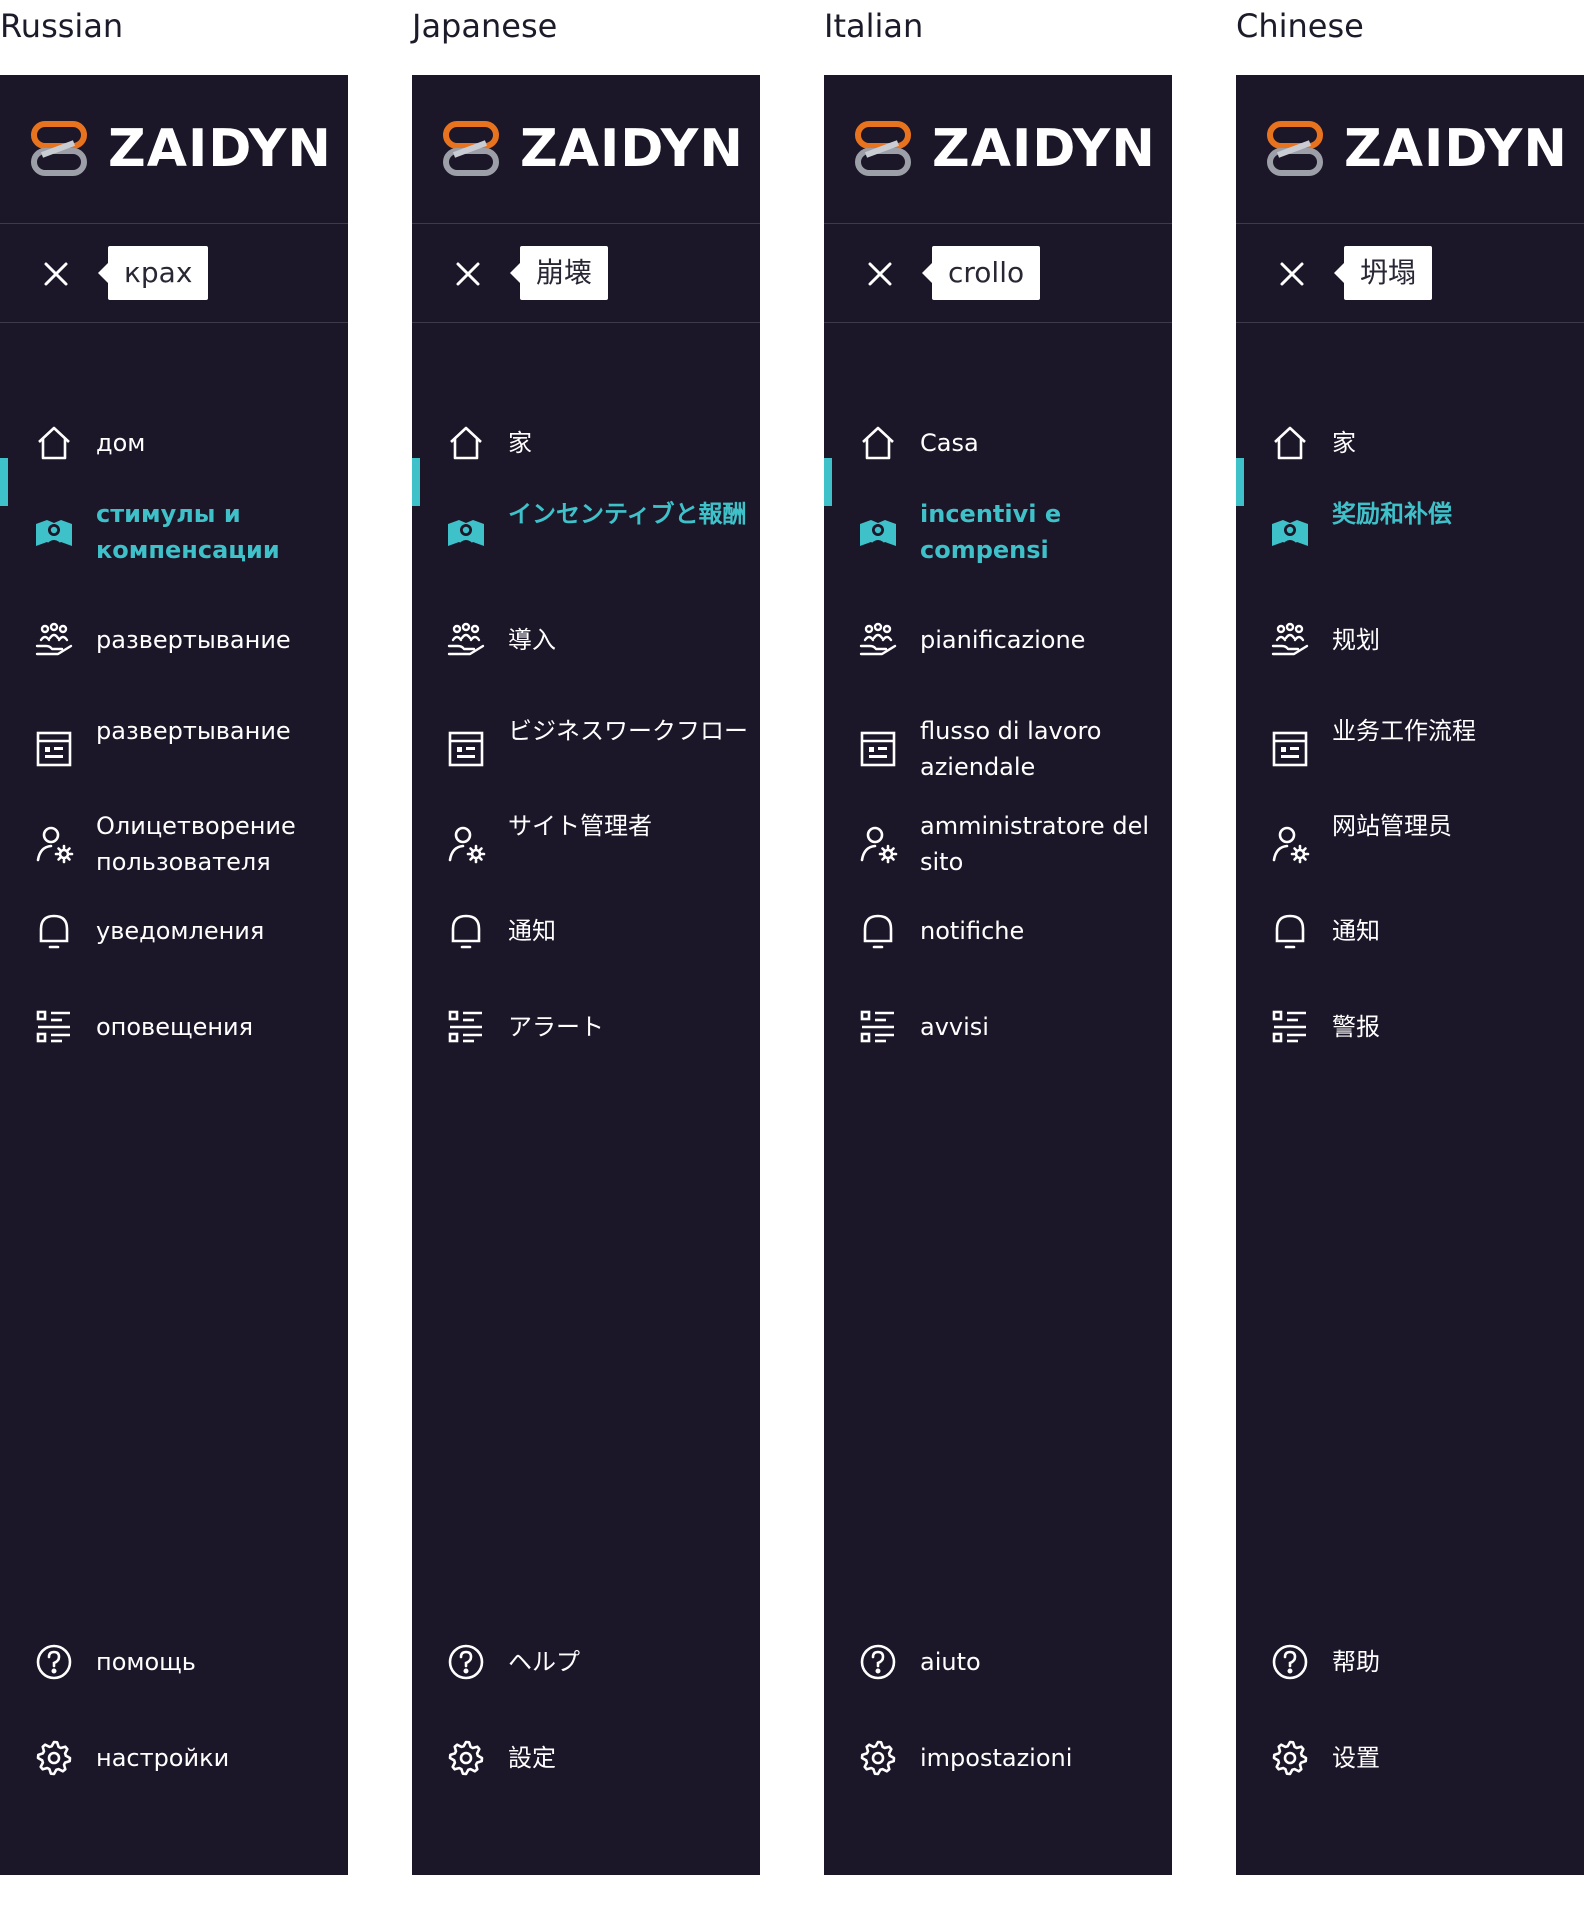  What do you see at coordinates (586, 749) in the screenshot?
I see `nav-item-workflow: ビジネスワークフロー` at bounding box center [586, 749].